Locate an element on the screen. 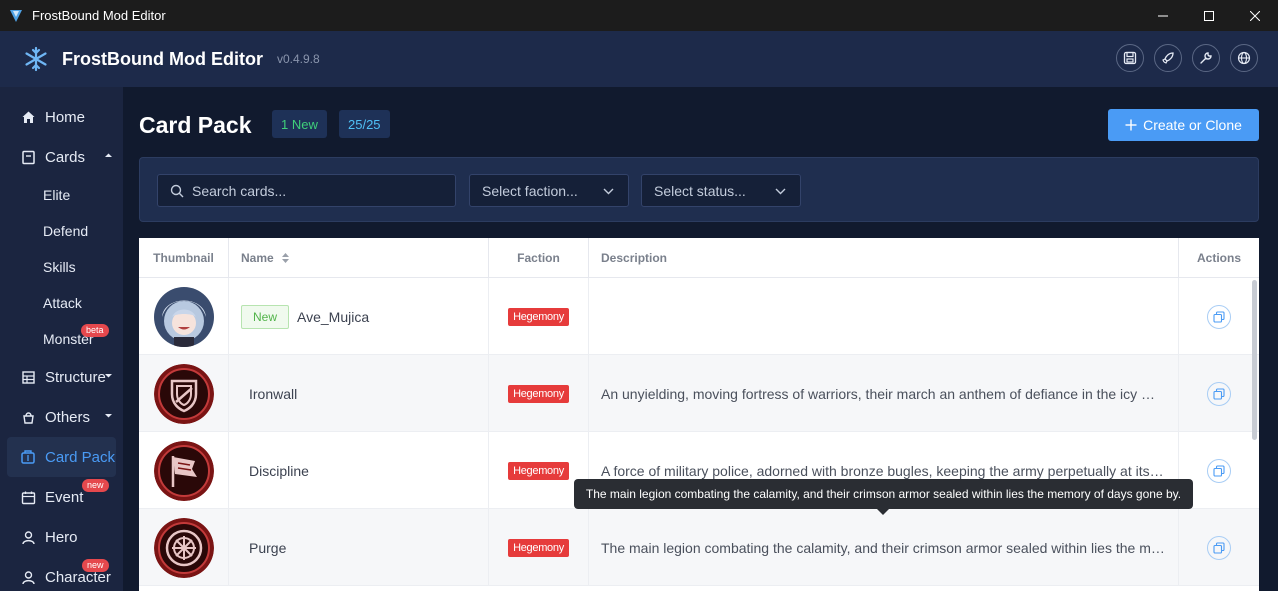  window-titlebar: FrostBound Mod Editor is located at coordinates (639, 15).